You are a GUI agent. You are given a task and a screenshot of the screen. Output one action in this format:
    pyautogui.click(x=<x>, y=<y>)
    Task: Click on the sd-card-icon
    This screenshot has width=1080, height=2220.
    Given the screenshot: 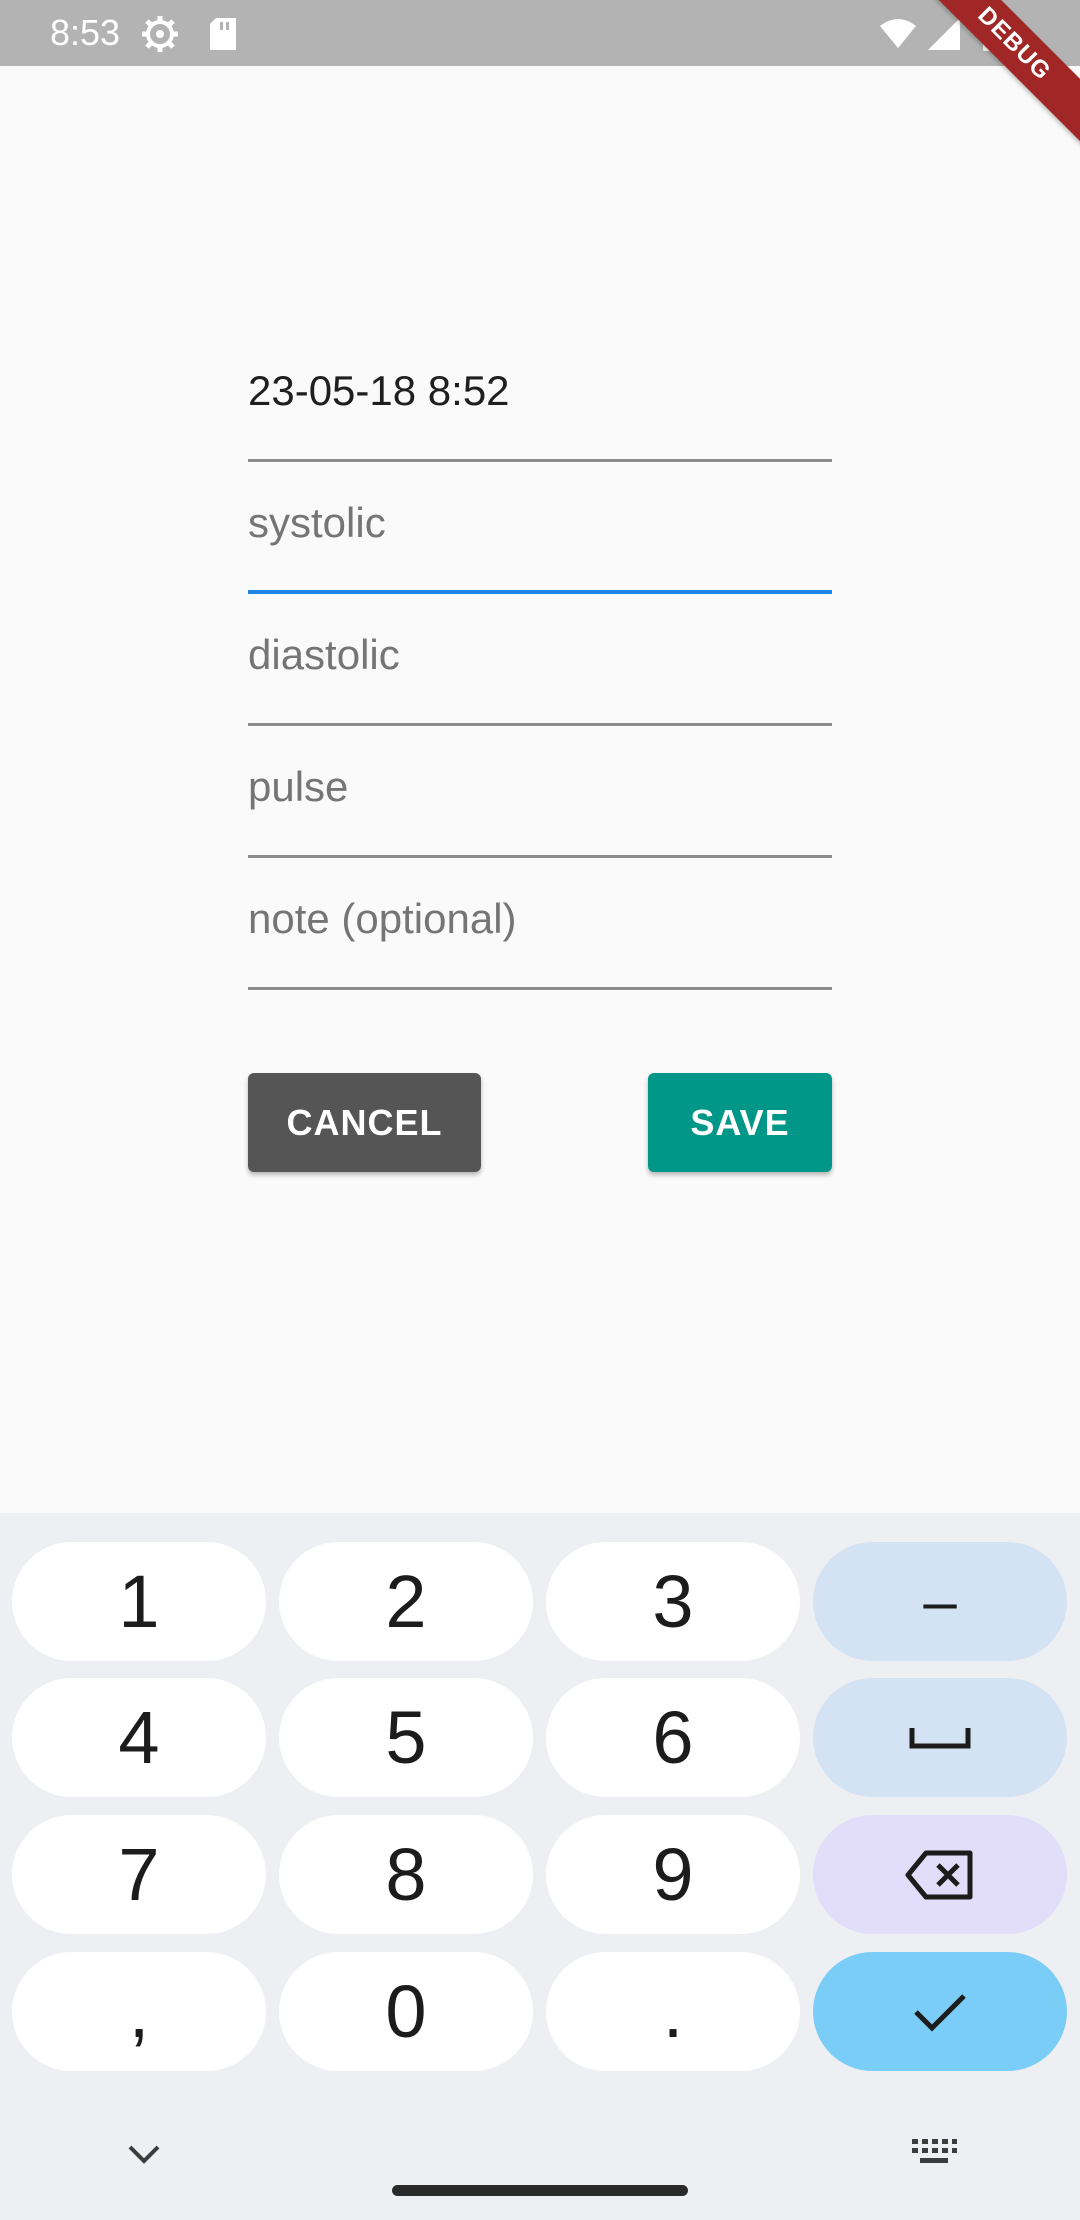 What is the action you would take?
    pyautogui.click(x=223, y=34)
    